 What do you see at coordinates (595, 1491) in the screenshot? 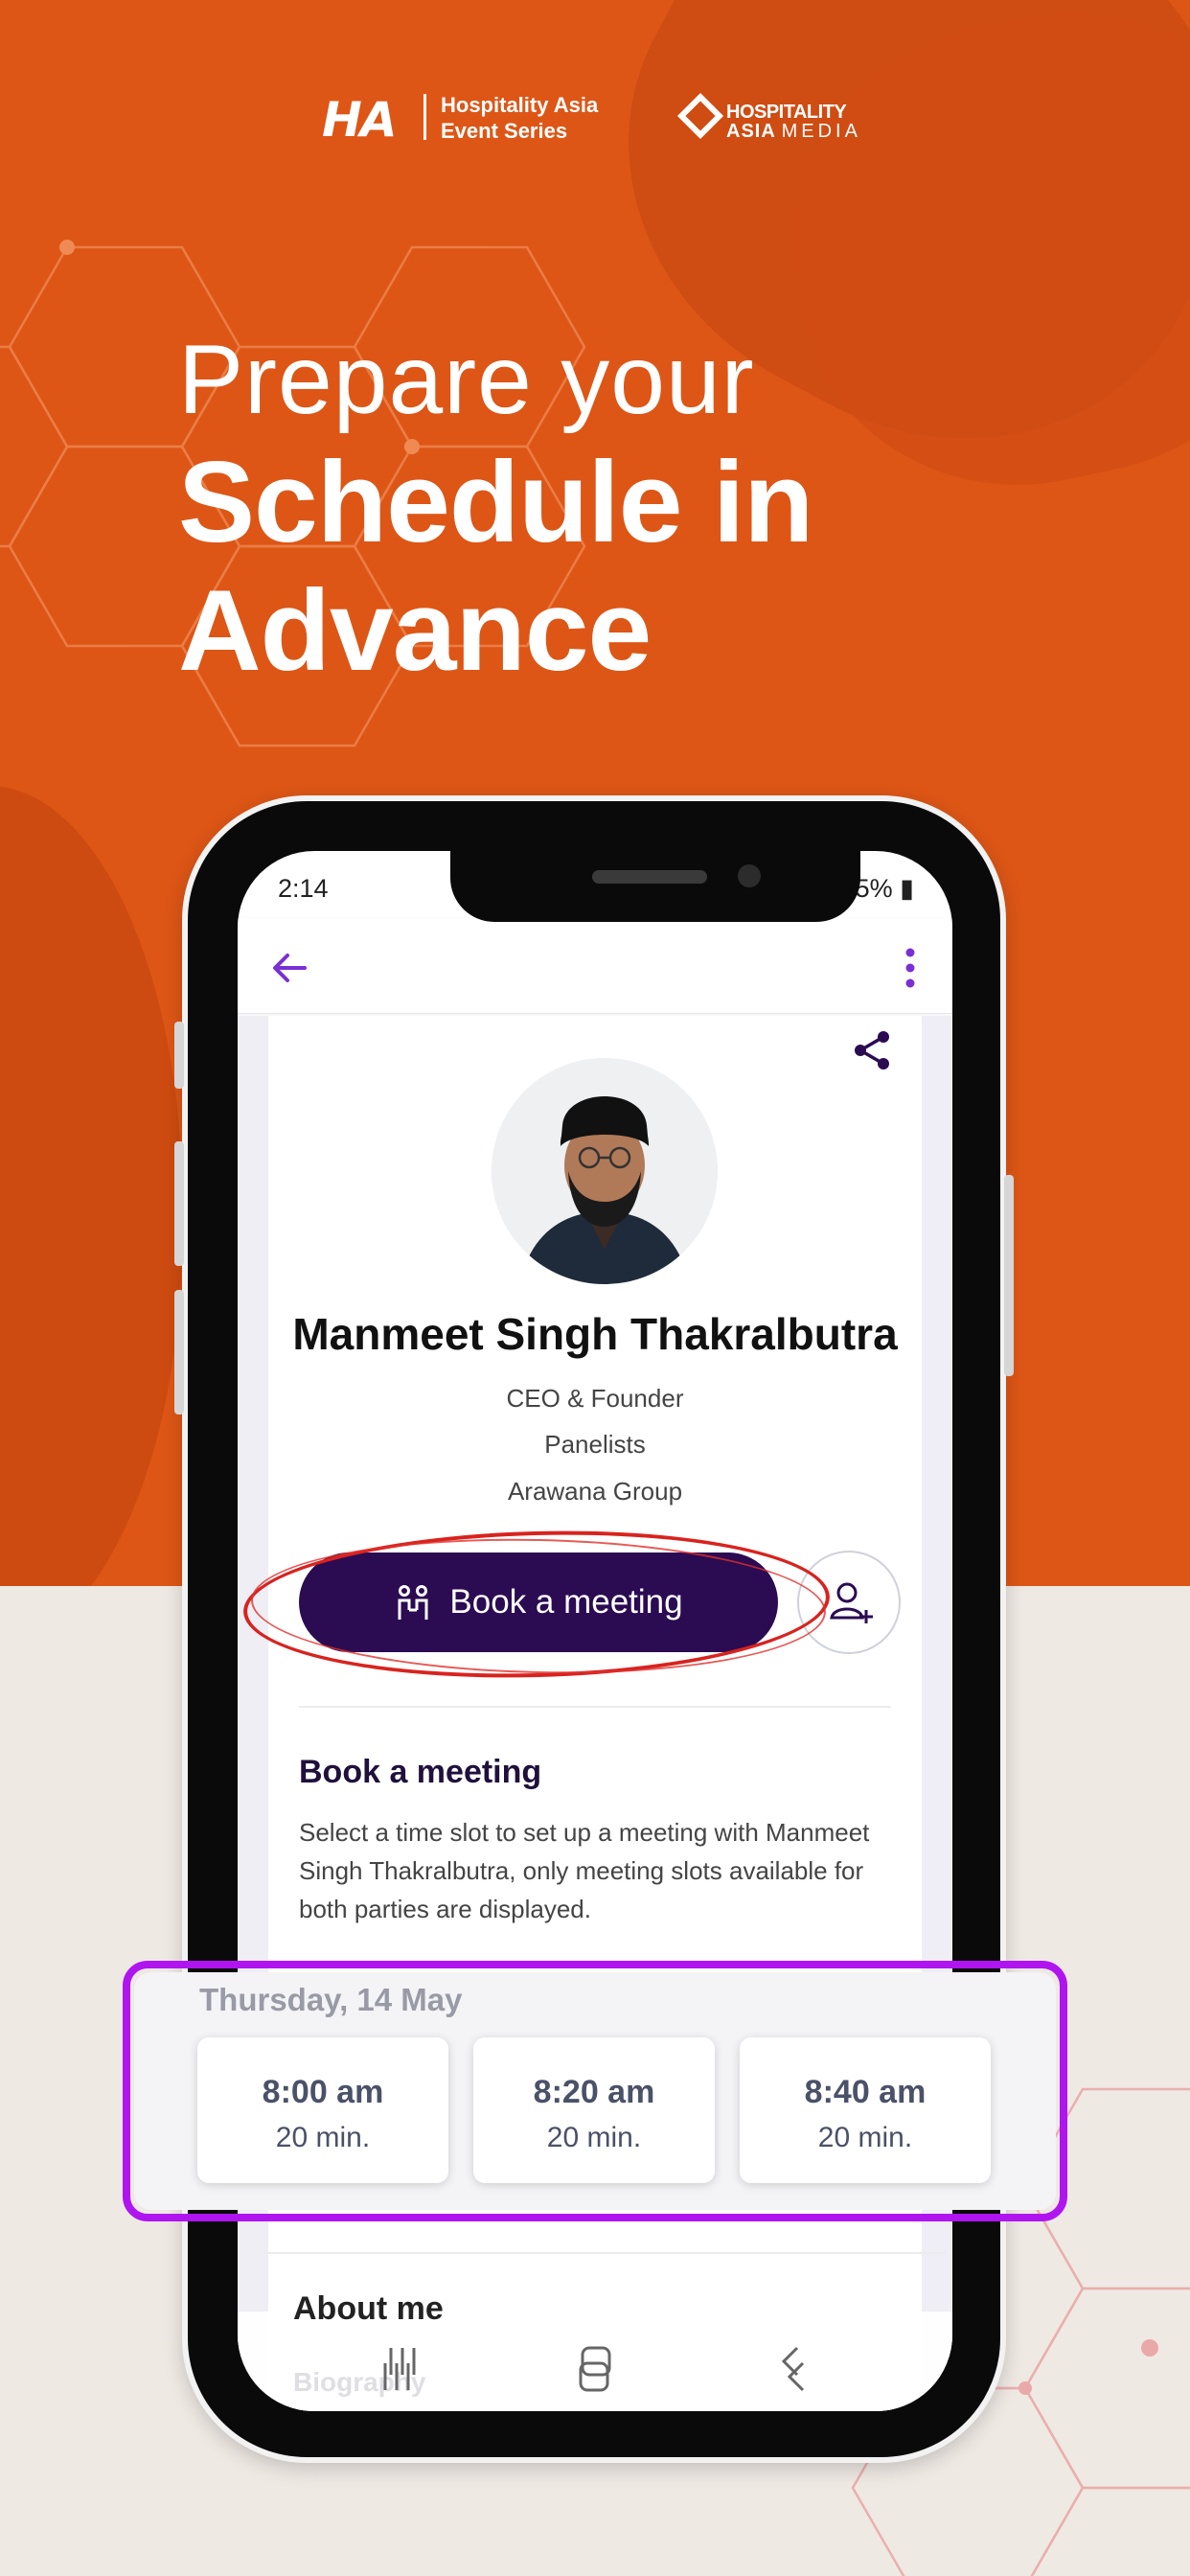
I see `profile-company: Arawana Group` at bounding box center [595, 1491].